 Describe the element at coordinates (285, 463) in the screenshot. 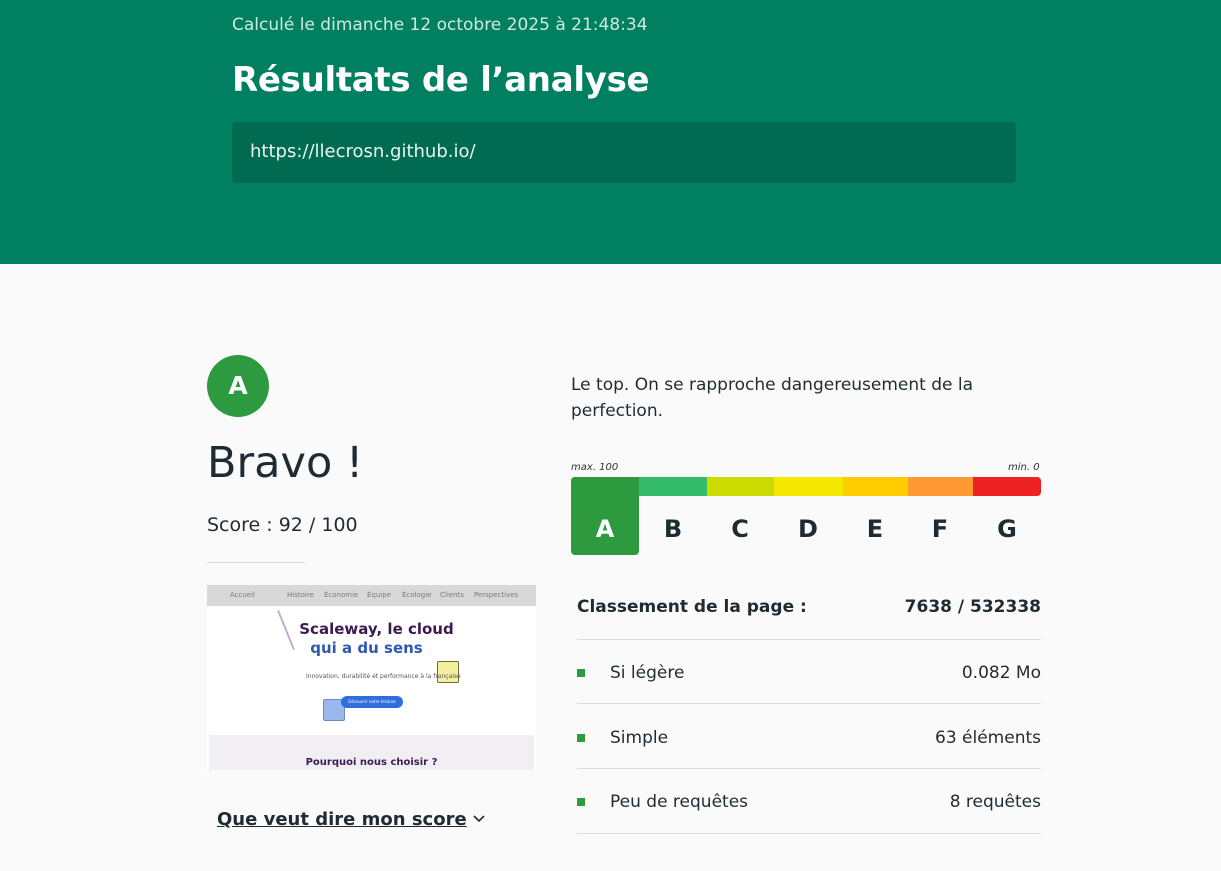

I see `result-headline: Bravo !` at that location.